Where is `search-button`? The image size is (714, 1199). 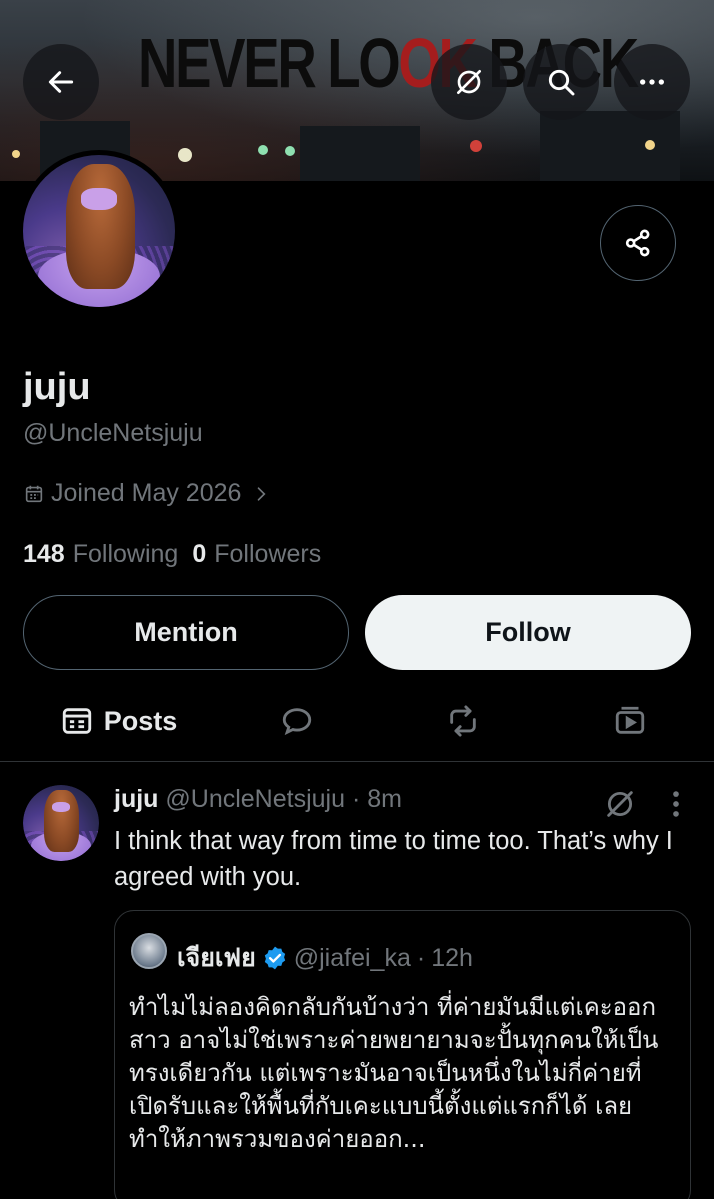
search-button is located at coordinates (561, 82).